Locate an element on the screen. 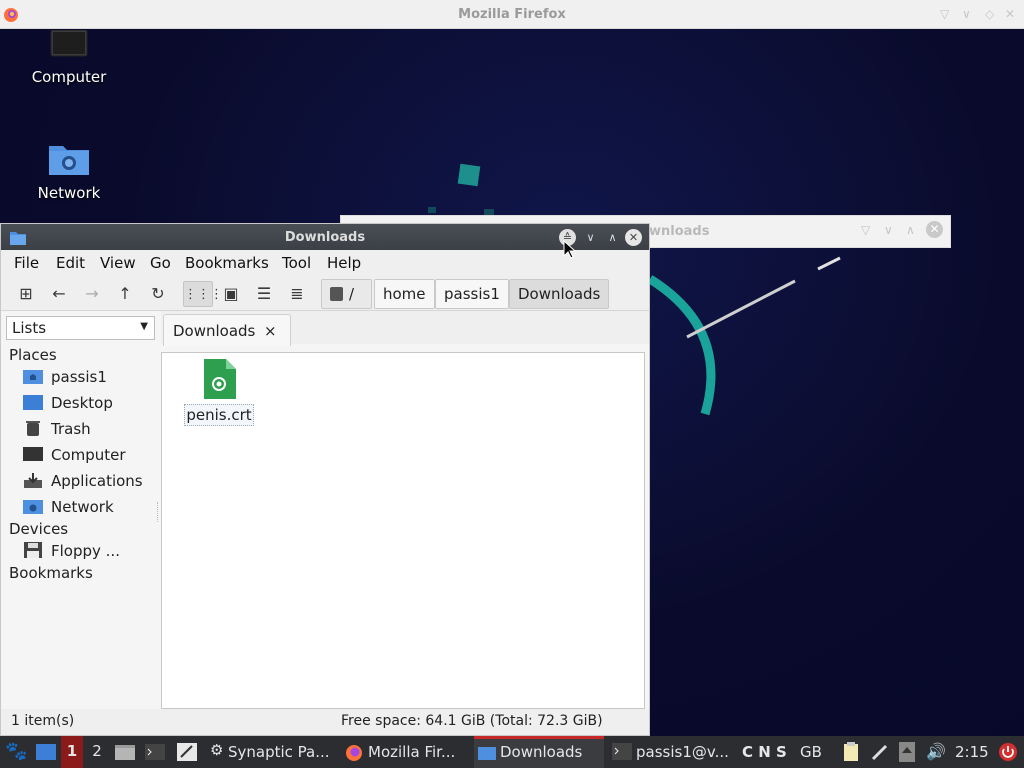  panel-resize-handle is located at coordinates (158, 512).